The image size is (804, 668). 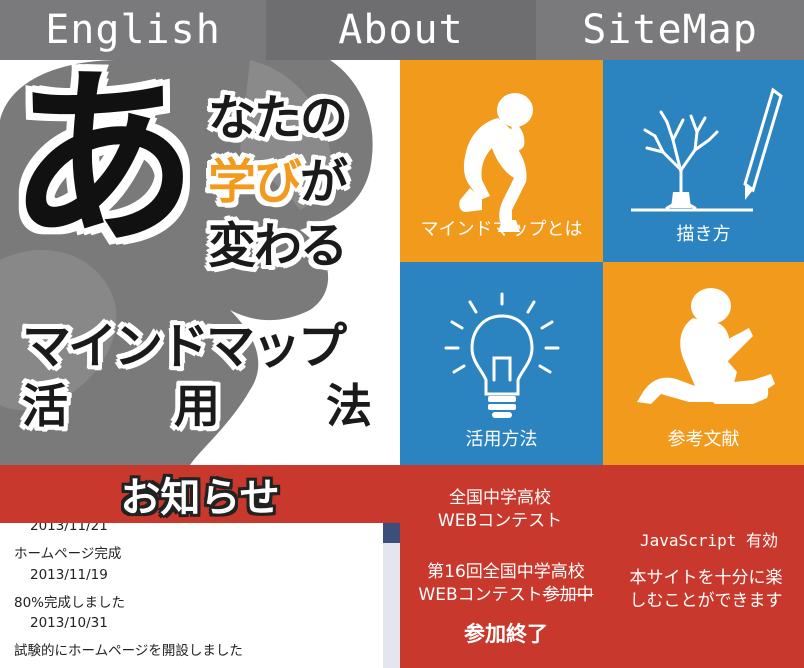 I want to click on javascript-message-line-2: しむことができます, so click(x=706, y=601).